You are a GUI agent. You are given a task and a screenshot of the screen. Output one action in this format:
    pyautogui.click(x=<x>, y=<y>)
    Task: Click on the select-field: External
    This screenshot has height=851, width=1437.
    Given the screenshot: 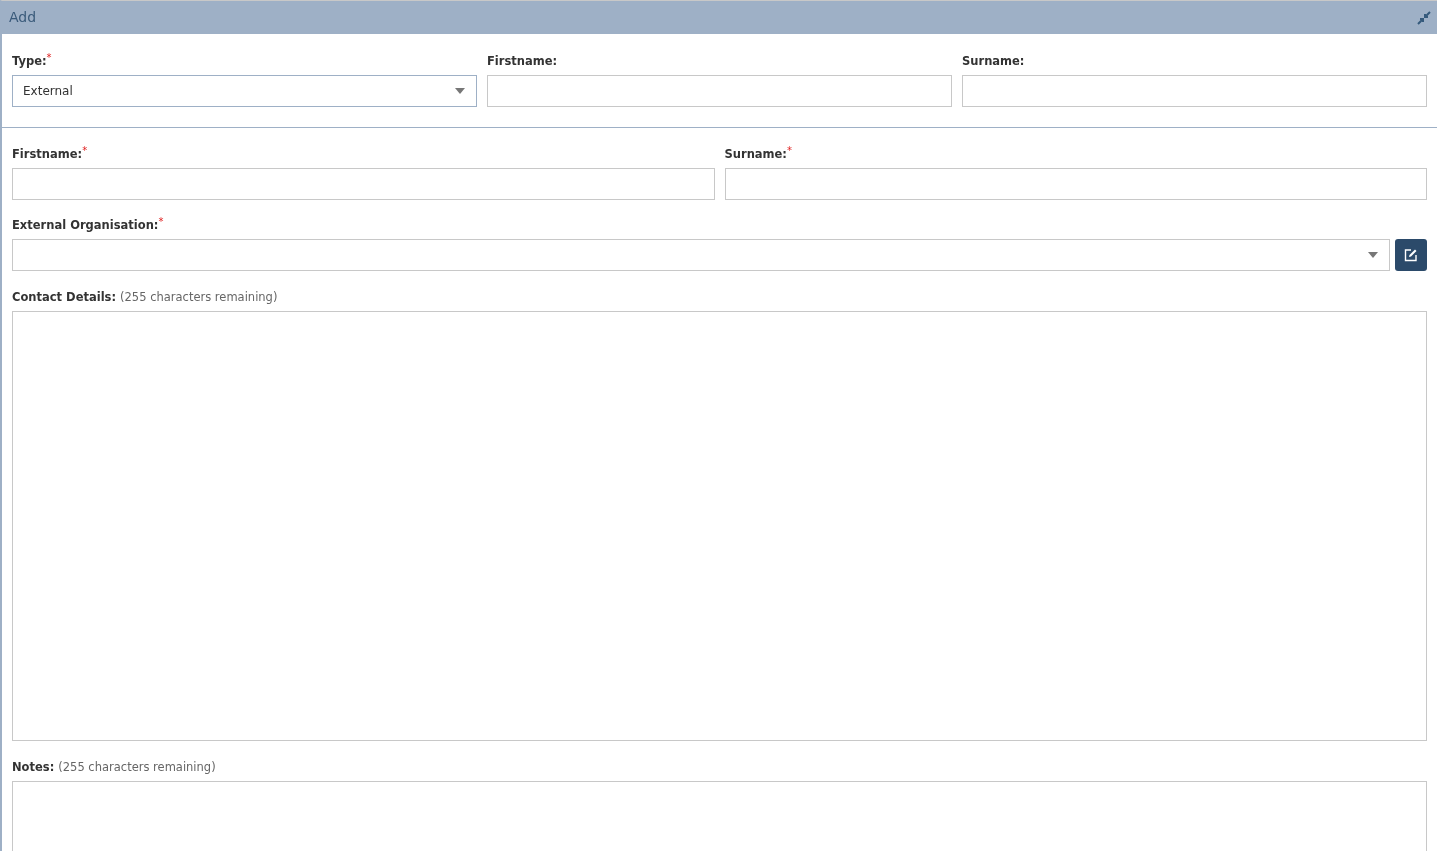 What is the action you would take?
    pyautogui.click(x=244, y=91)
    